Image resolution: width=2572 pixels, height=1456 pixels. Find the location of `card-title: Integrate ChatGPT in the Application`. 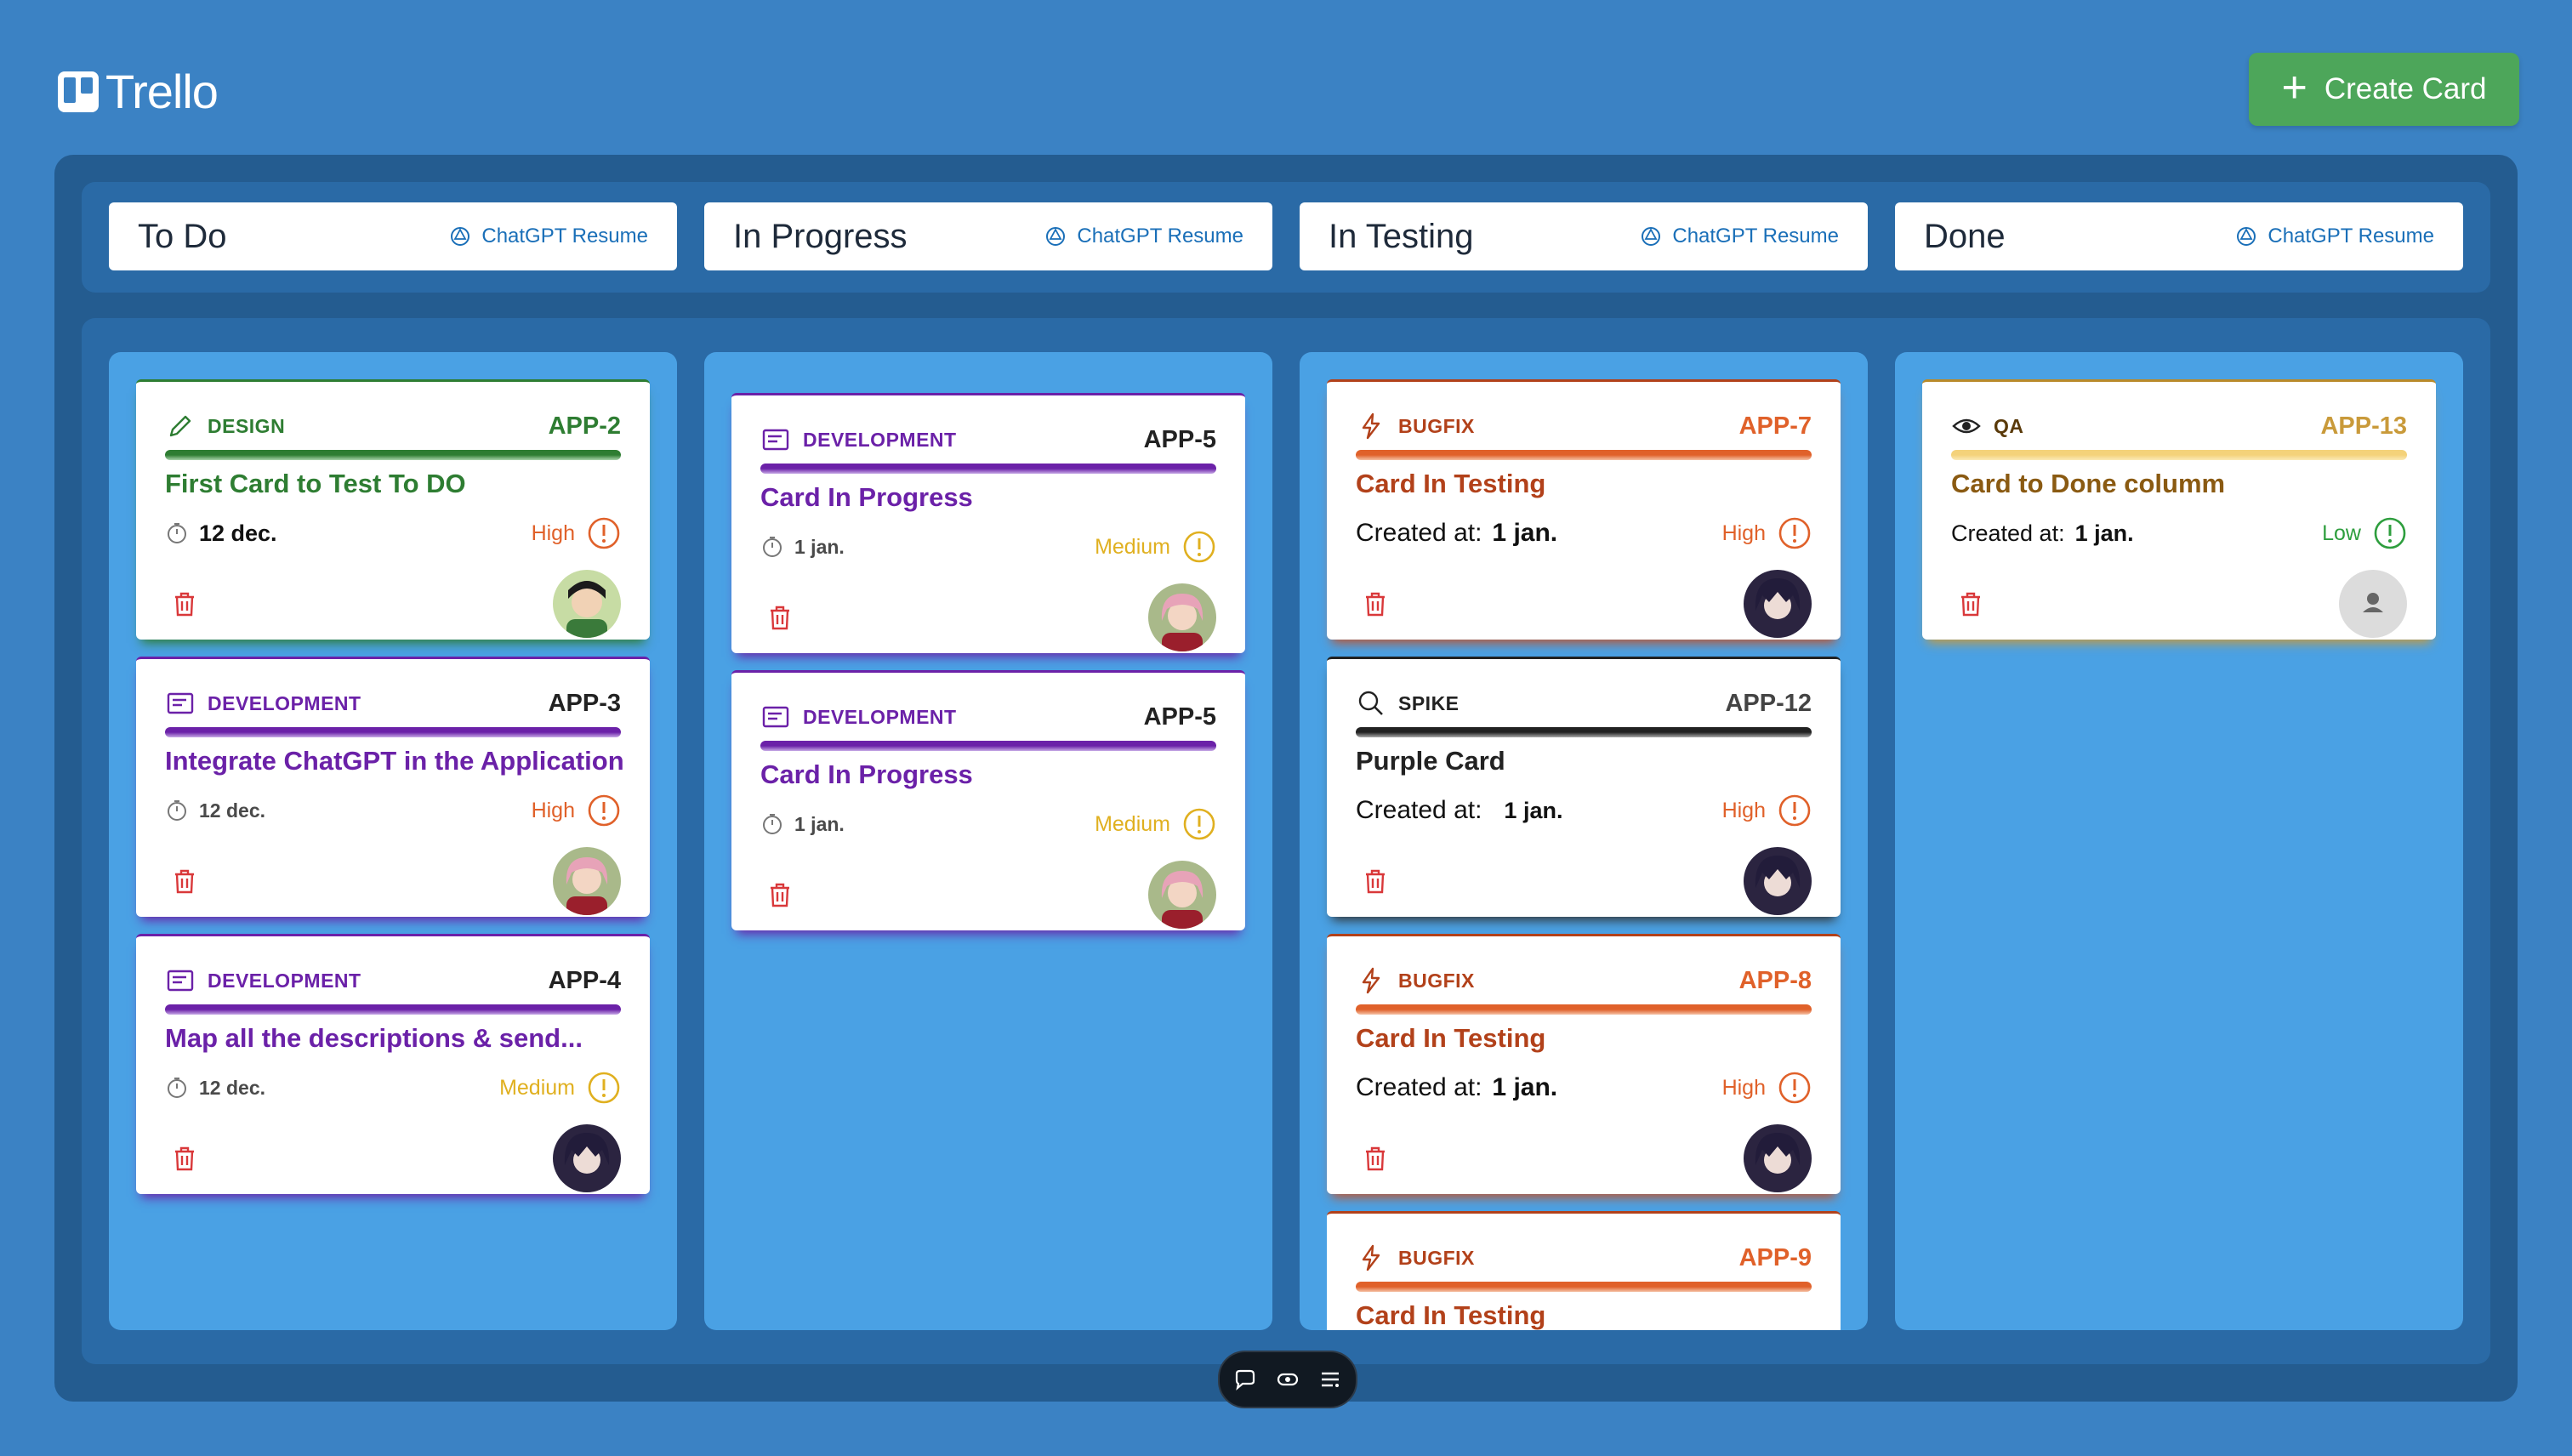

card-title: Integrate ChatGPT in the Application is located at coordinates (395, 761).